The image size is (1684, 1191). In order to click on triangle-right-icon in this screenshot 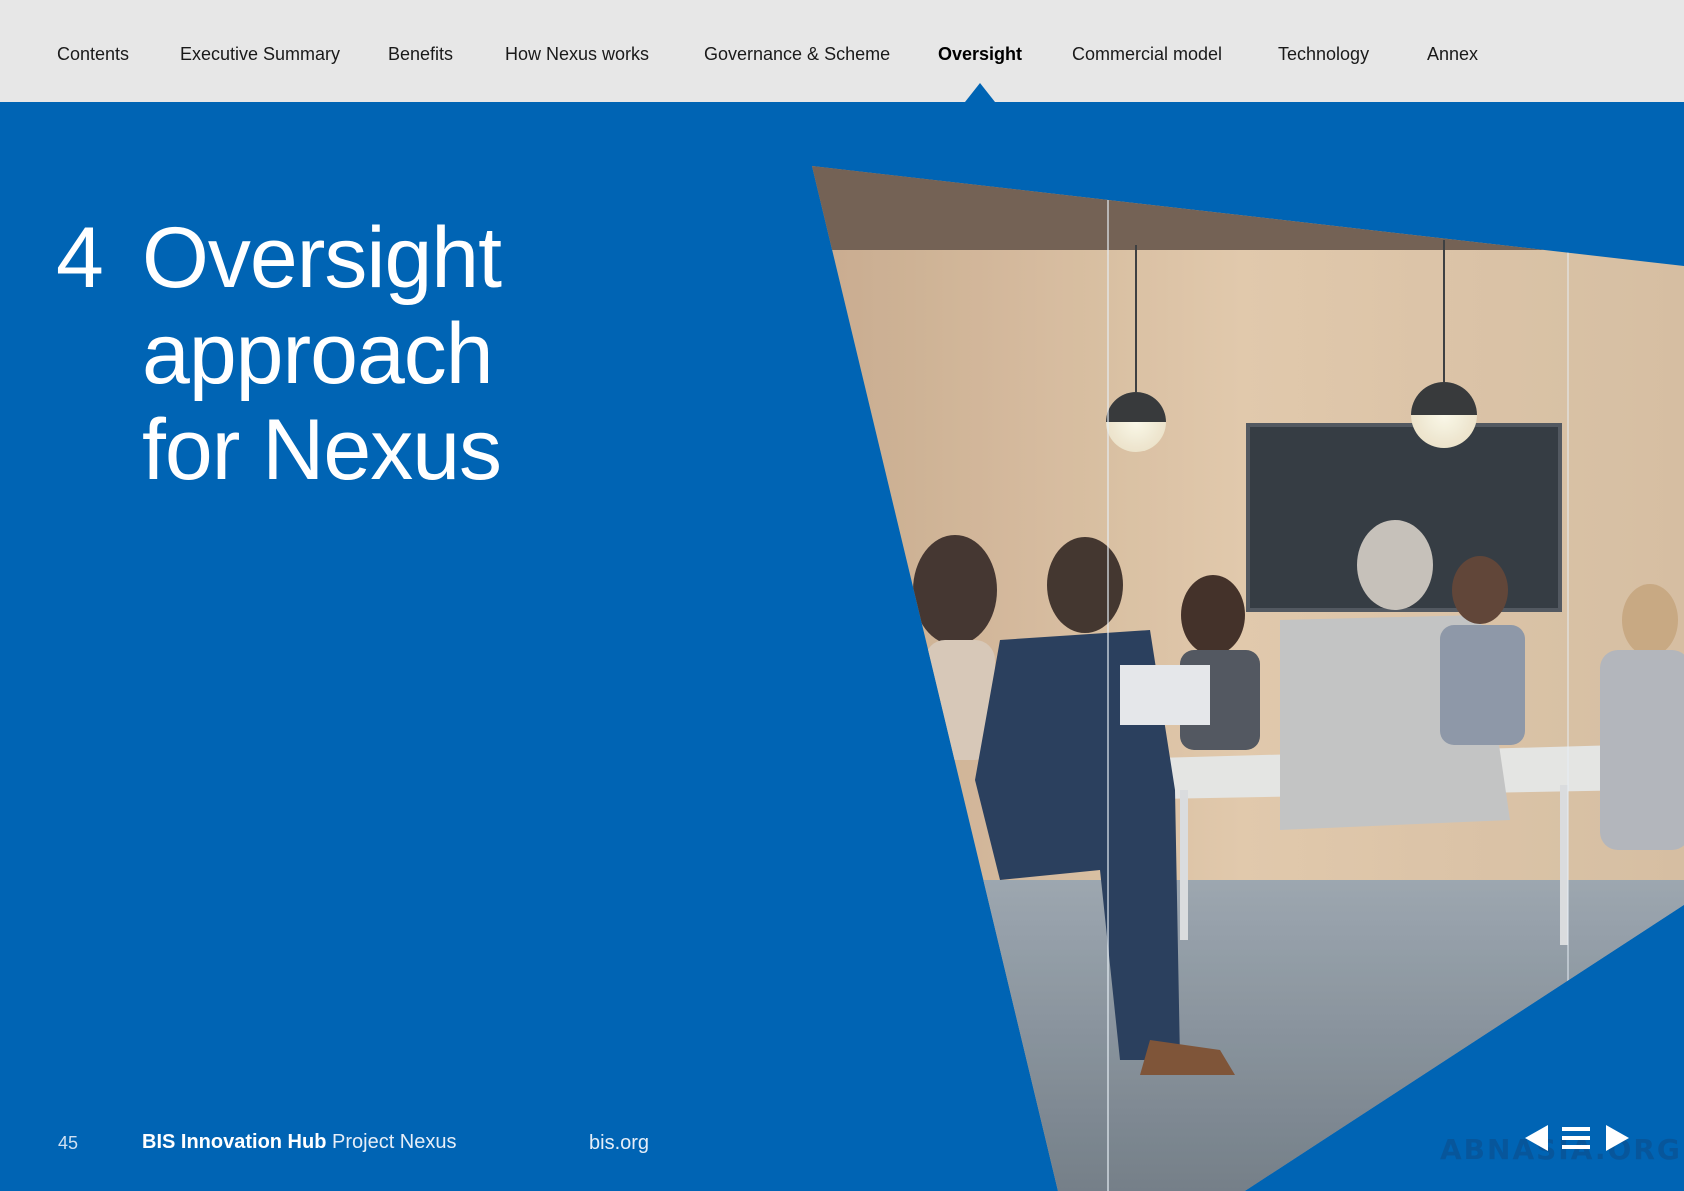, I will do `click(1618, 1138)`.